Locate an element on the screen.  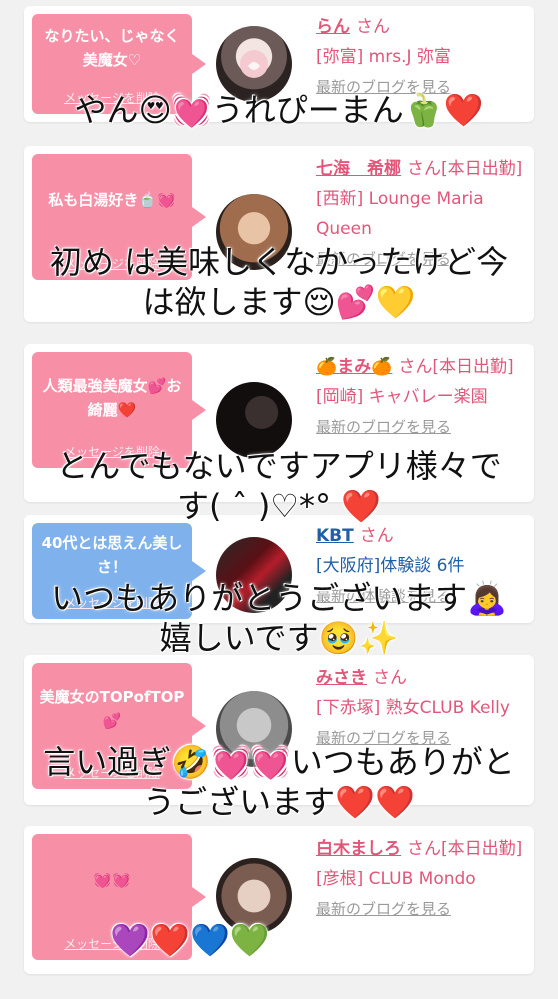
message-text: 💓💓 is located at coordinates (112, 880).